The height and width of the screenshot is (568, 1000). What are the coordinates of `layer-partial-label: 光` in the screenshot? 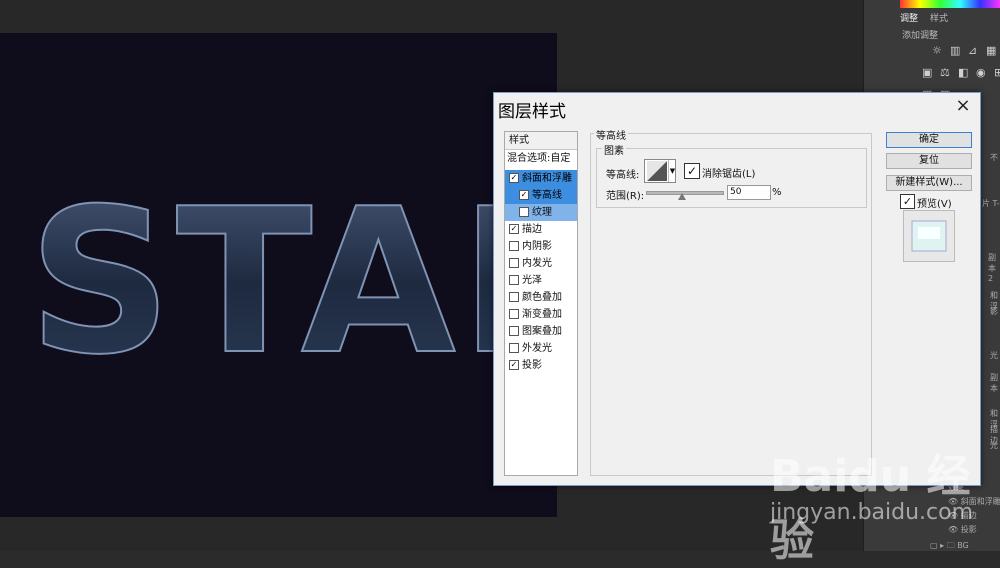 It's located at (994, 355).